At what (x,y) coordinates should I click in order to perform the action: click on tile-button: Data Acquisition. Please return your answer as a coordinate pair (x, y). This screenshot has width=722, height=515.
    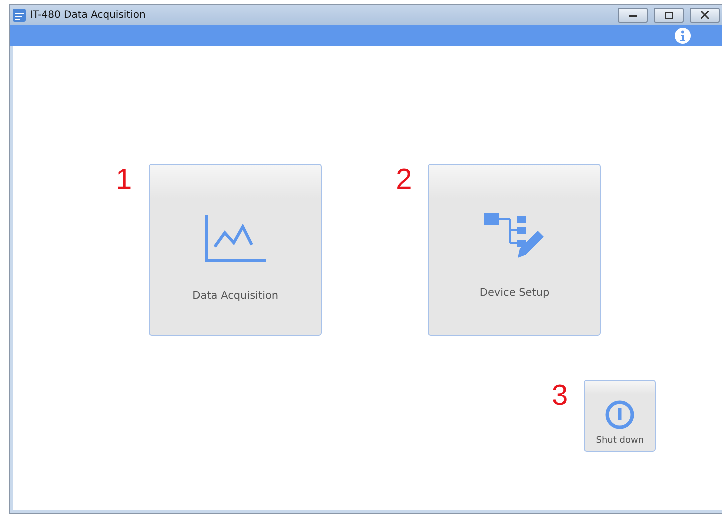
    Looking at the image, I should click on (235, 250).